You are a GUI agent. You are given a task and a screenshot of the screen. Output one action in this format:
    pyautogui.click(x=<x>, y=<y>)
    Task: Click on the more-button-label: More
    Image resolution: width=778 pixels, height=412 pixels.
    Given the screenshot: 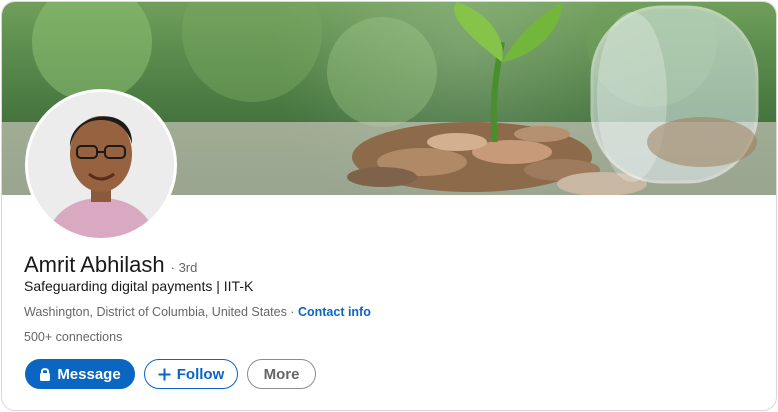 What is the action you would take?
    pyautogui.click(x=281, y=374)
    